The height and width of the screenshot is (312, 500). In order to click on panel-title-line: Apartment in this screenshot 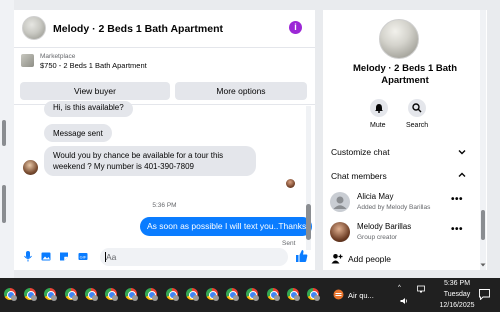, I will do `click(405, 80)`.